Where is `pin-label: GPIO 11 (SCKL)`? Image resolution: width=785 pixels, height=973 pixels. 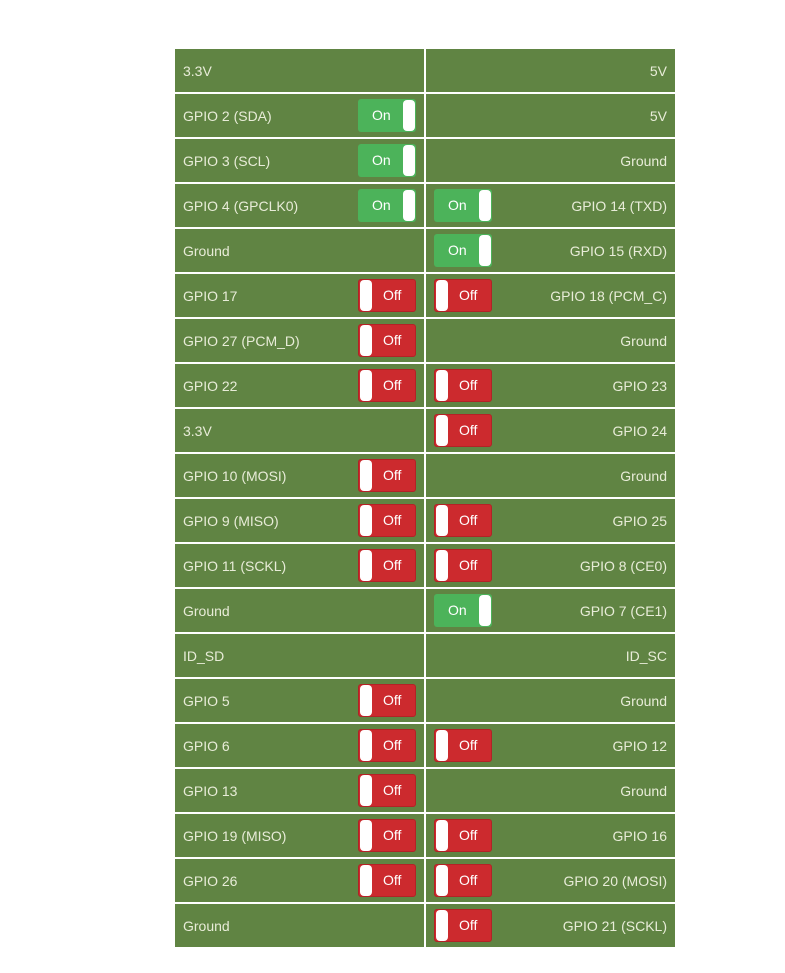 pin-label: GPIO 11 (SCKL) is located at coordinates (235, 565).